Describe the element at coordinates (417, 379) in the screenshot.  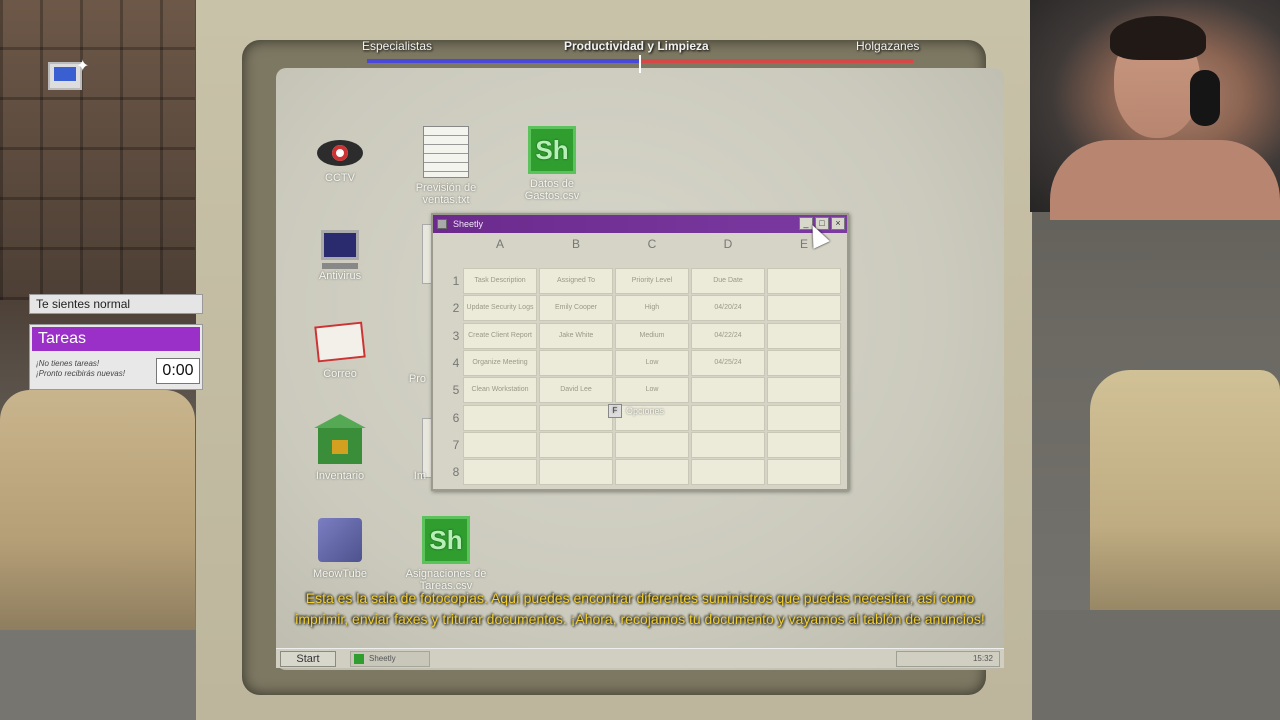
I see `partial-label-text: Pro` at that location.